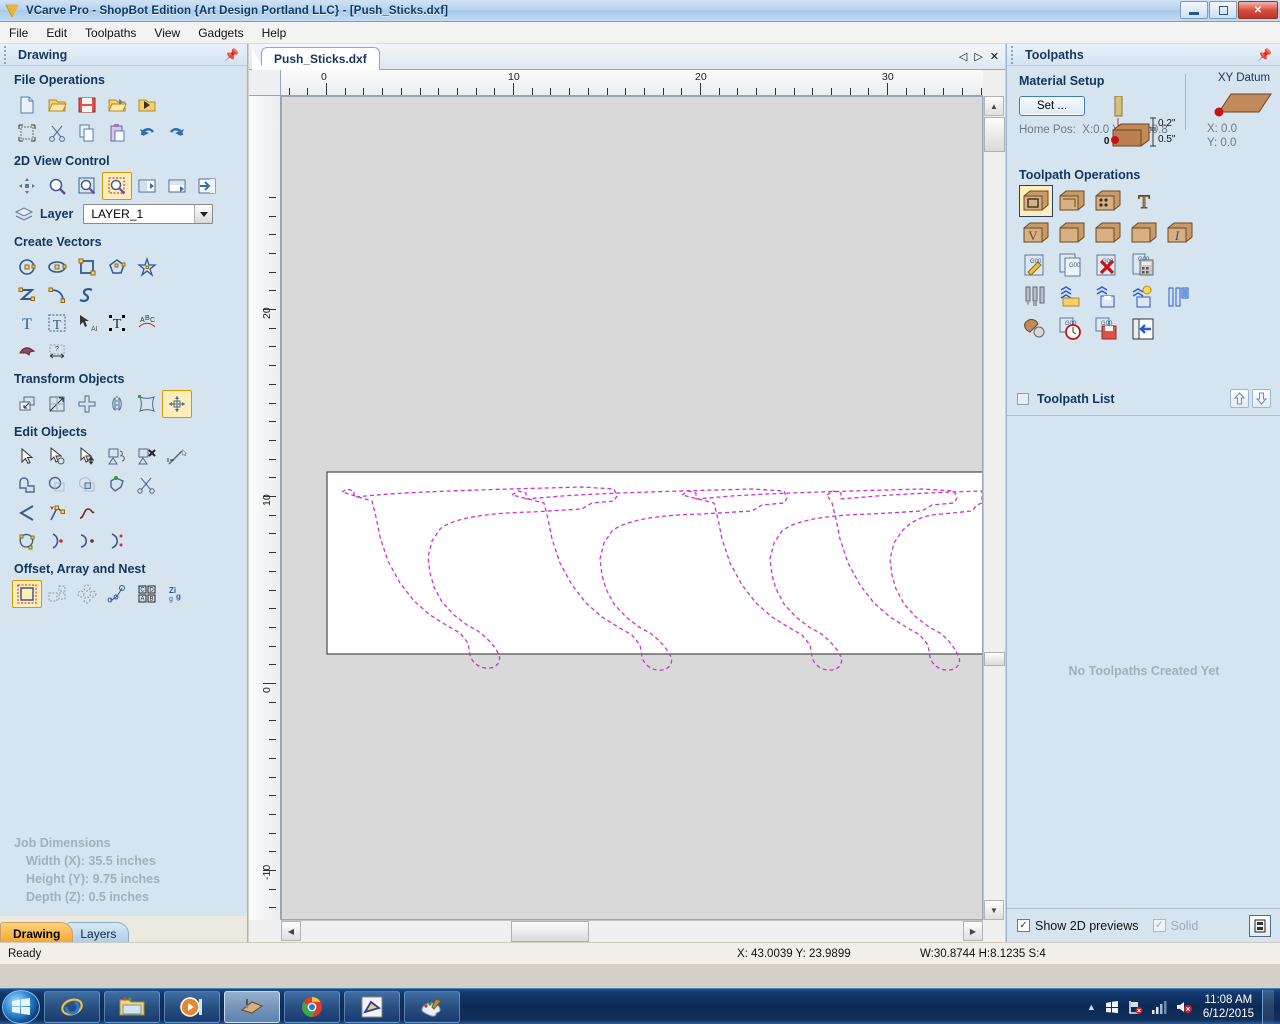 Image resolution: width=1280 pixels, height=1024 pixels. Describe the element at coordinates (994, 106) in the screenshot. I see `scroll-up-button: ▲` at that location.